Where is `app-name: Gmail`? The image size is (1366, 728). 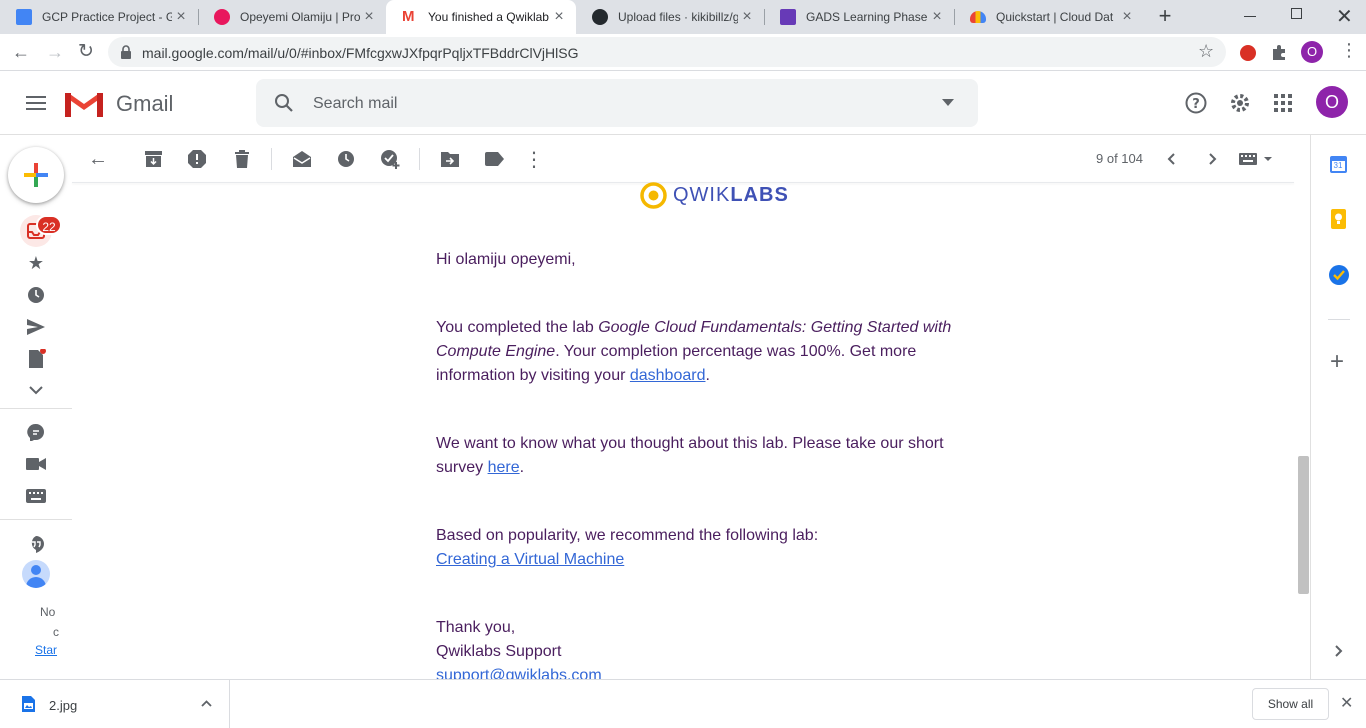 app-name: Gmail is located at coordinates (145, 103).